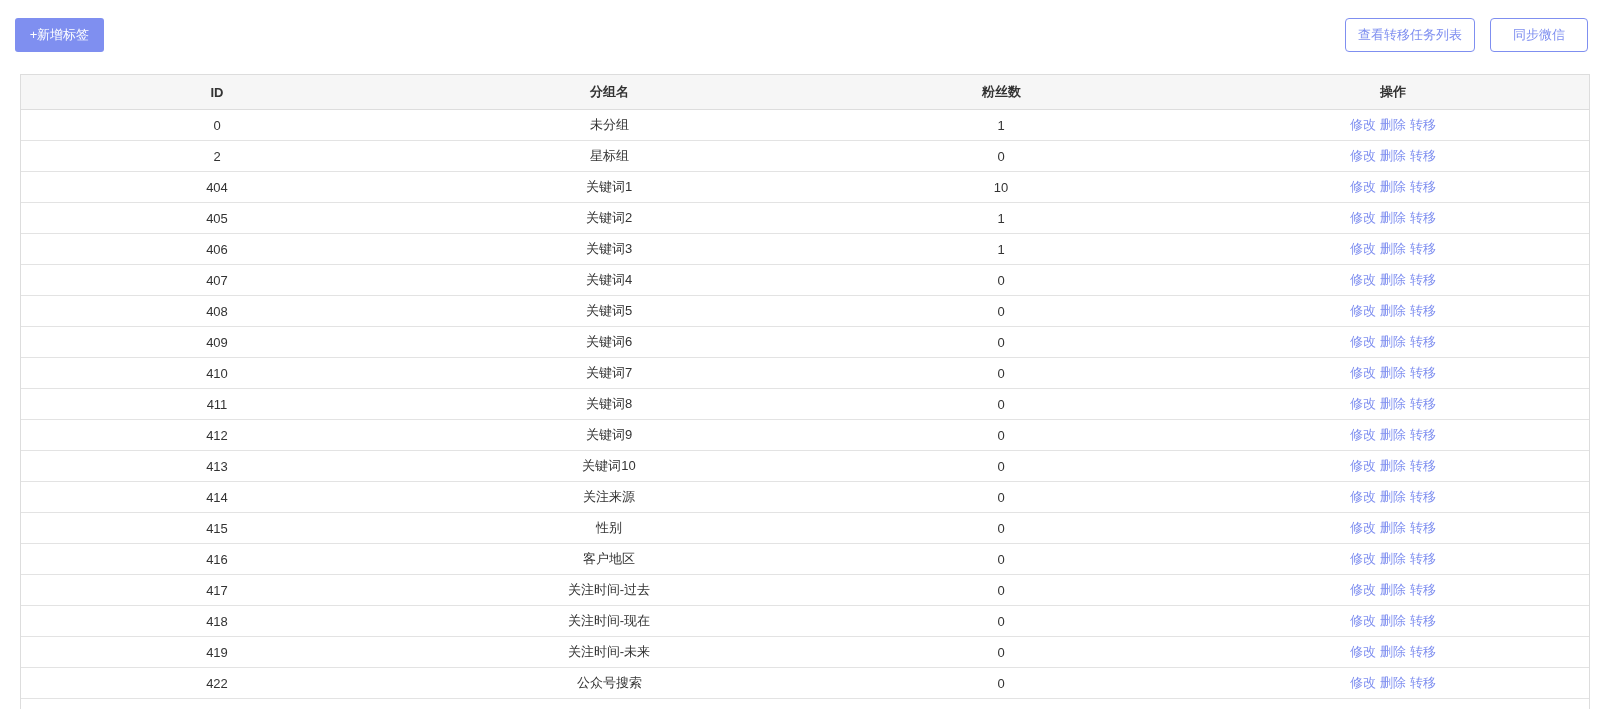  Describe the element at coordinates (217, 373) in the screenshot. I see `table-cell-text: 410` at that location.